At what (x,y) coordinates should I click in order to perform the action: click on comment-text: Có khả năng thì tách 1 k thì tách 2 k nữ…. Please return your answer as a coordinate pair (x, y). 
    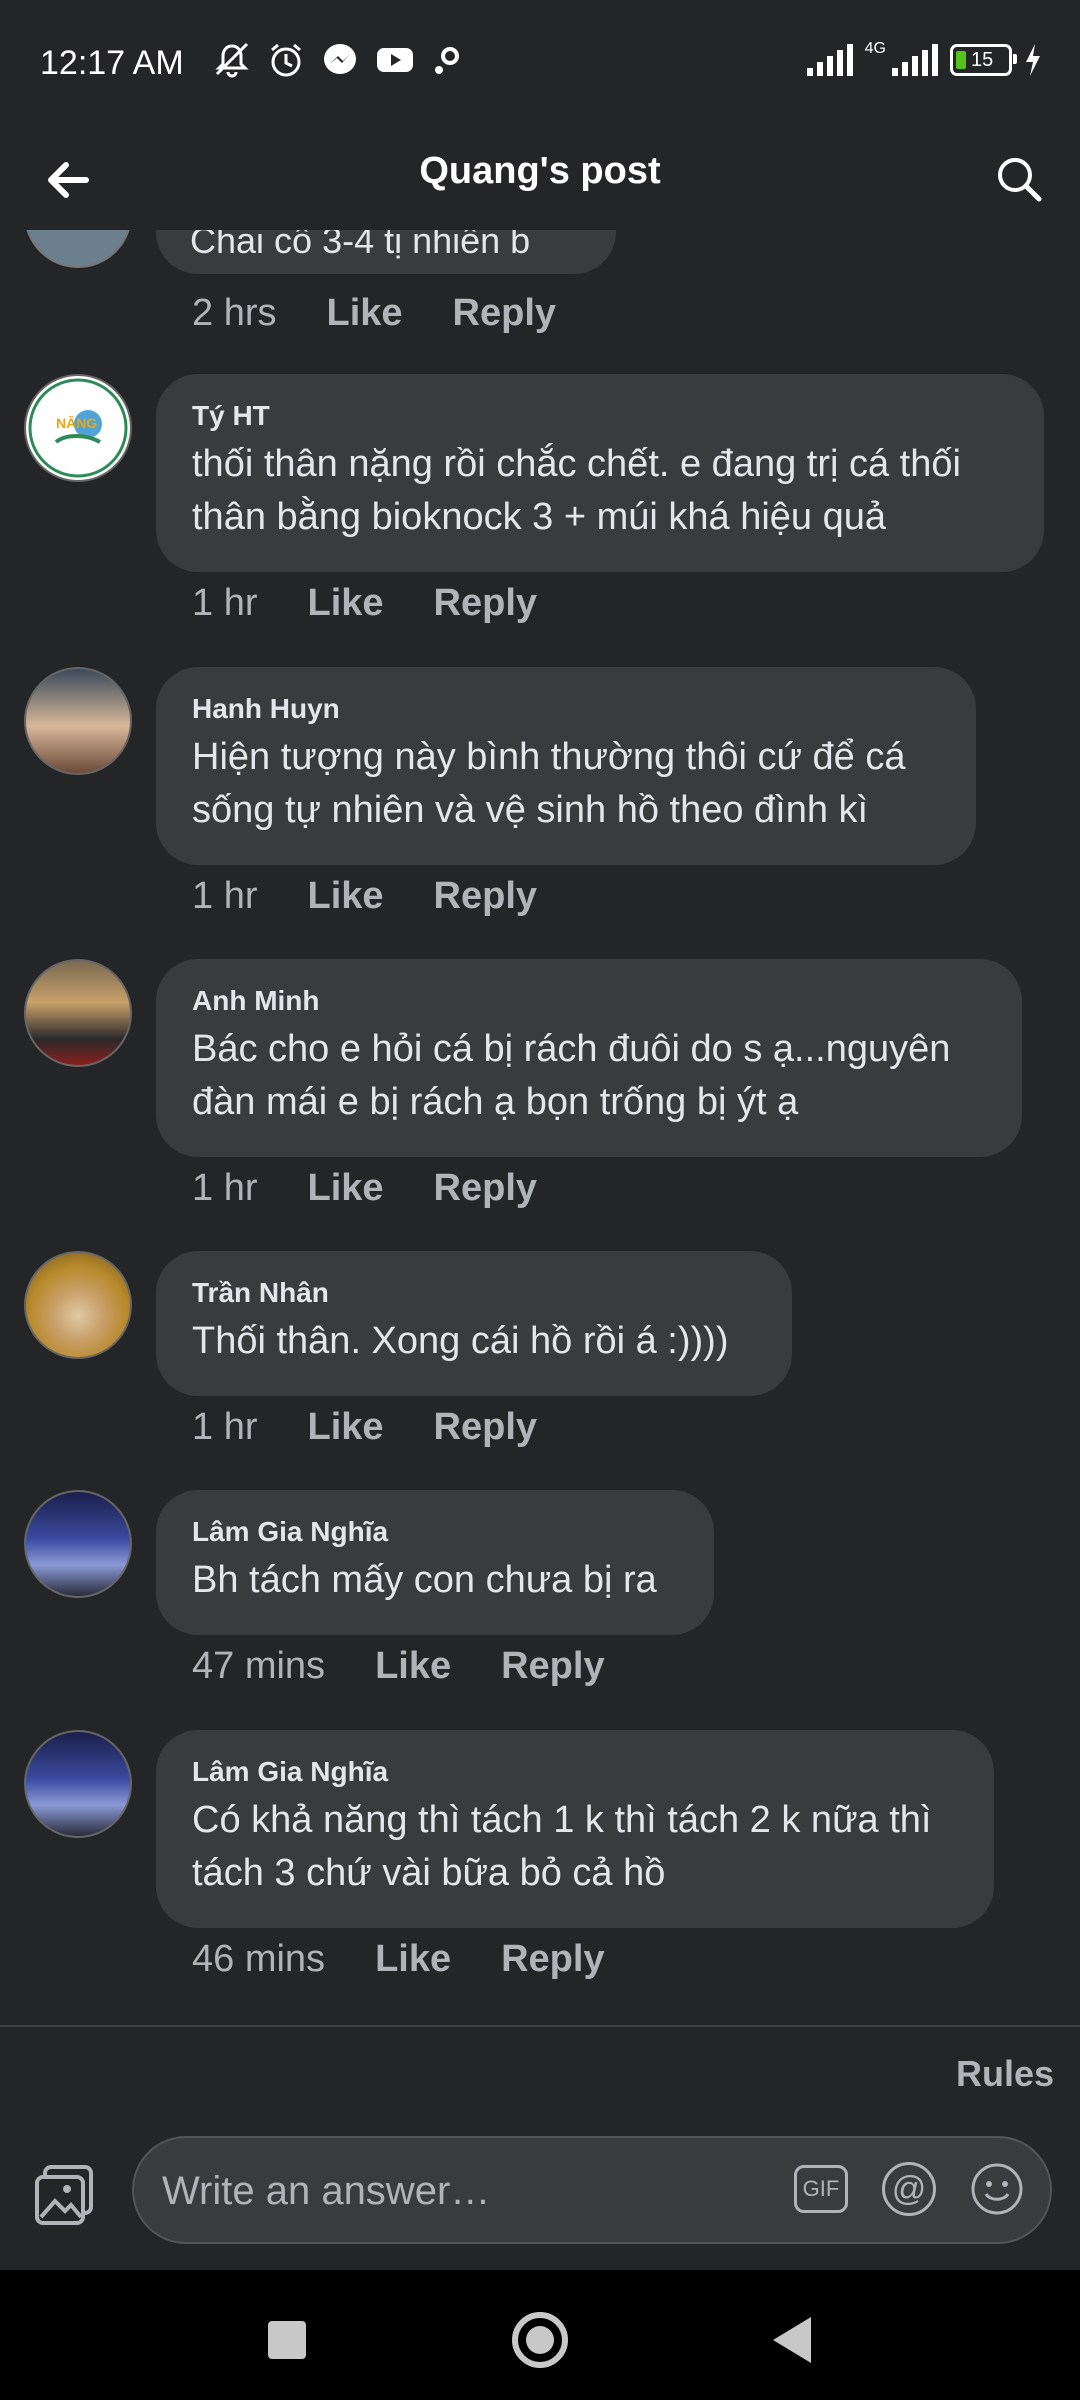
    Looking at the image, I should click on (562, 1846).